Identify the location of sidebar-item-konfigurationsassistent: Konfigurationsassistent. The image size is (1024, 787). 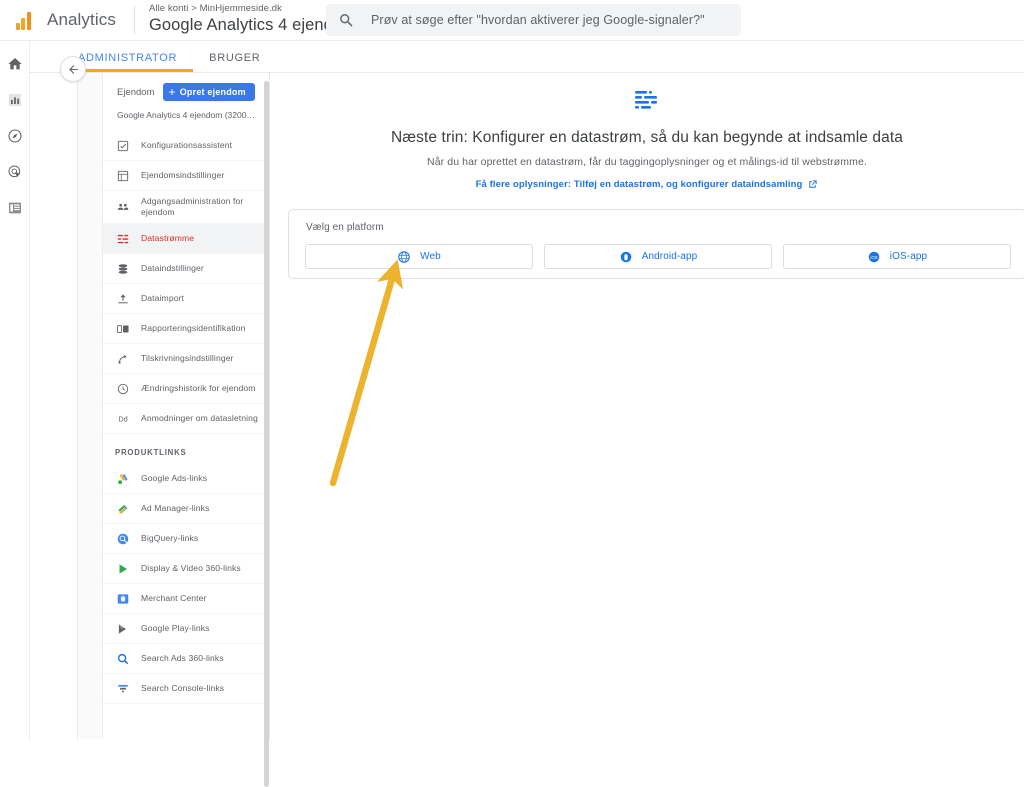
(186, 146).